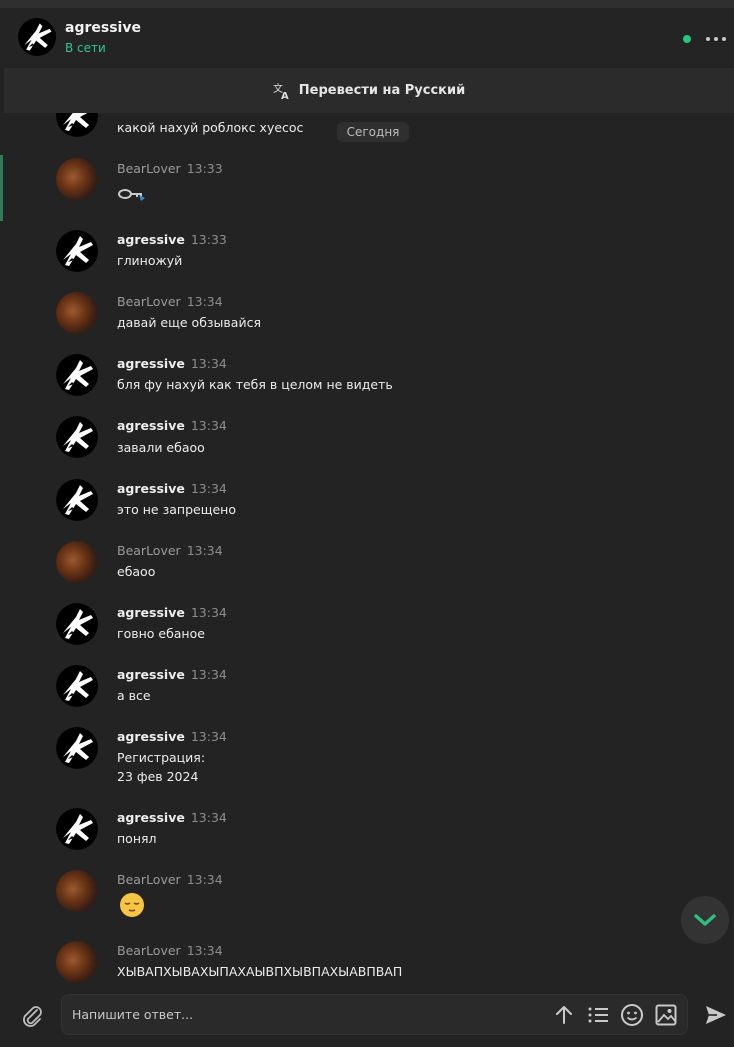 The height and width of the screenshot is (1047, 734). What do you see at coordinates (161, 447) in the screenshot?
I see `message-text: завали ебаоо` at bounding box center [161, 447].